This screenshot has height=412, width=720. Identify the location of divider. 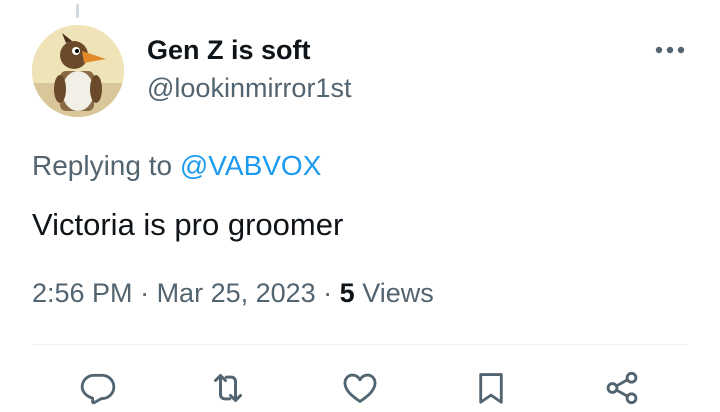
(360, 344).